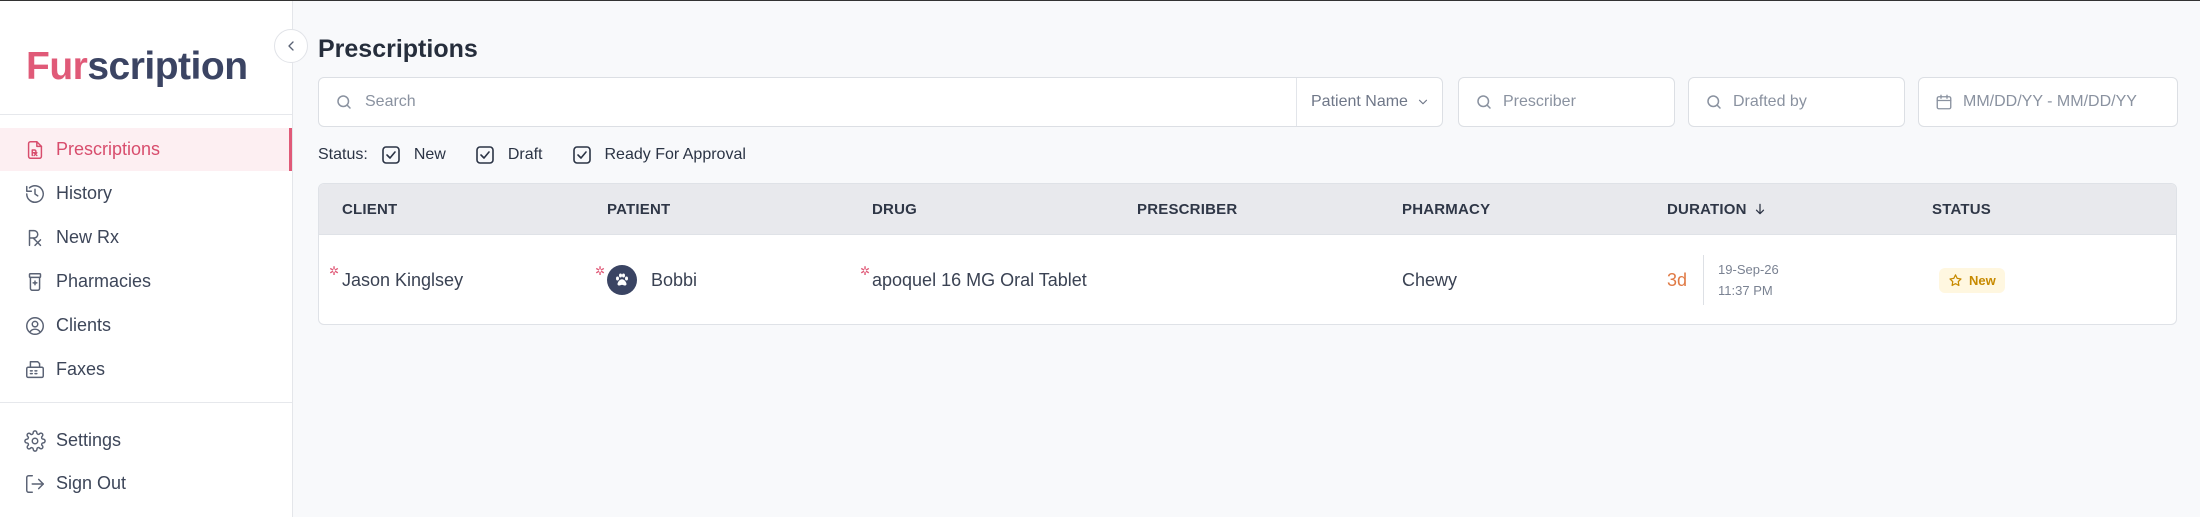 The image size is (2200, 517). What do you see at coordinates (35, 440) in the screenshot?
I see `gear-icon` at bounding box center [35, 440].